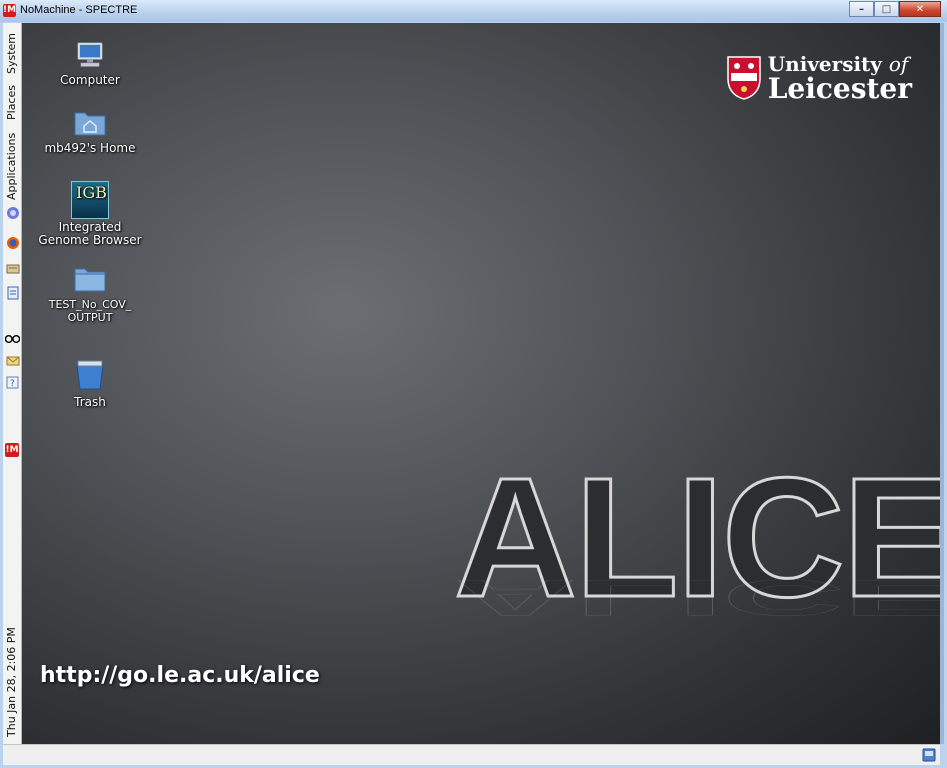  I want to click on maximize-button: □, so click(886, 9).